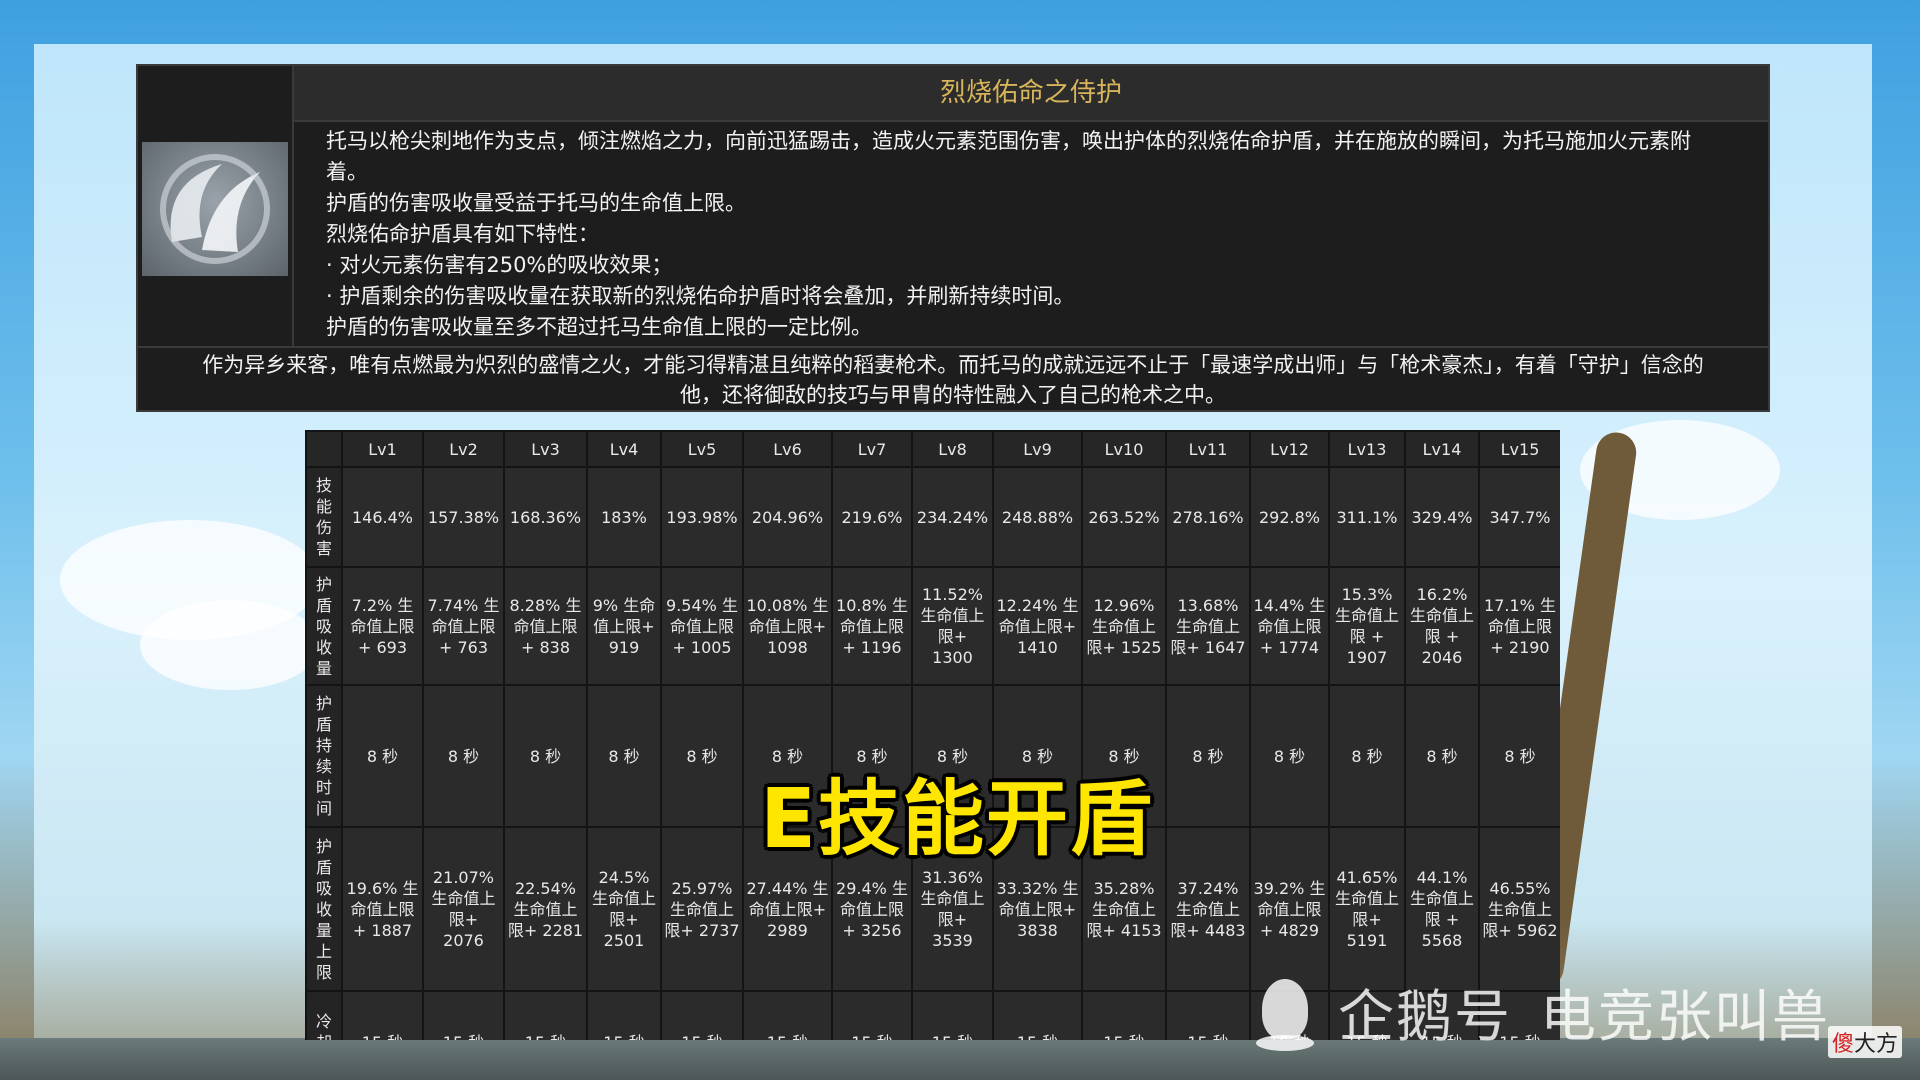 This screenshot has height=1080, width=1920. I want to click on level-header: Lv9, so click(1037, 449).